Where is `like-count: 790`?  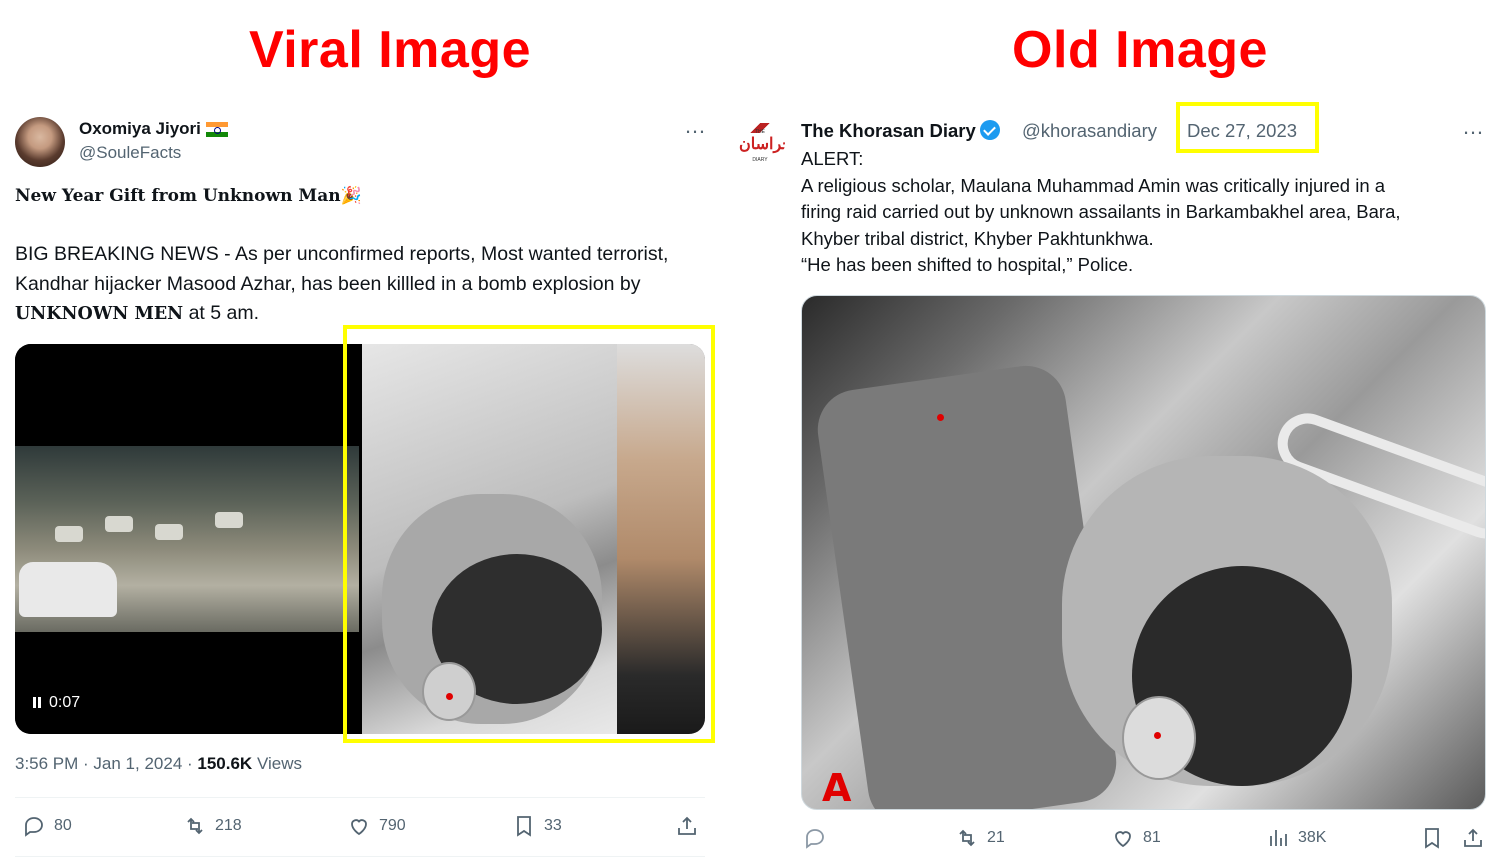
like-count: 790 is located at coordinates (392, 825).